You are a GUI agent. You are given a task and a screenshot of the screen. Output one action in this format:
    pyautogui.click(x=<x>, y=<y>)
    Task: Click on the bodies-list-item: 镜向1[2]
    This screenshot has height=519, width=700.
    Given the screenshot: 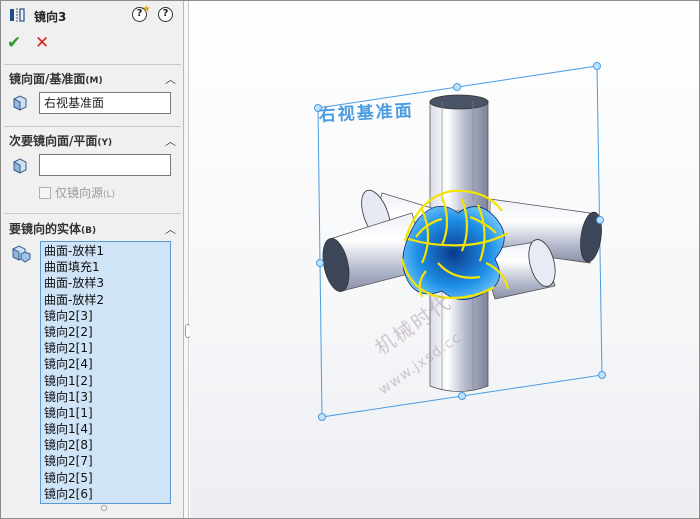 What is the action you would take?
    pyautogui.click(x=105, y=381)
    